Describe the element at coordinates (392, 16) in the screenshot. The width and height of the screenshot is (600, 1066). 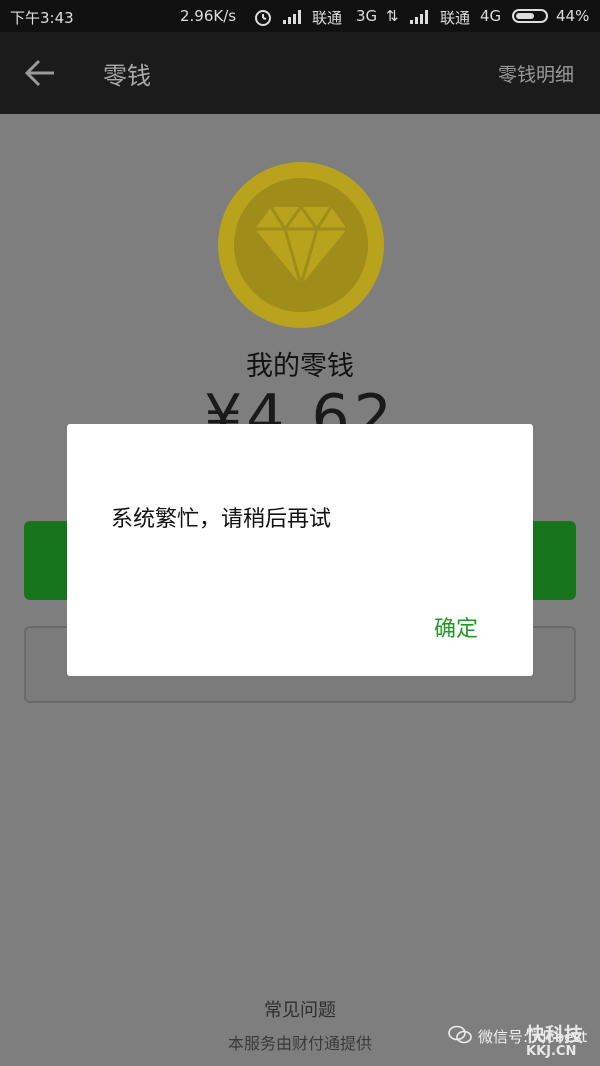
I see `data-arrows-icon: ⇅` at that location.